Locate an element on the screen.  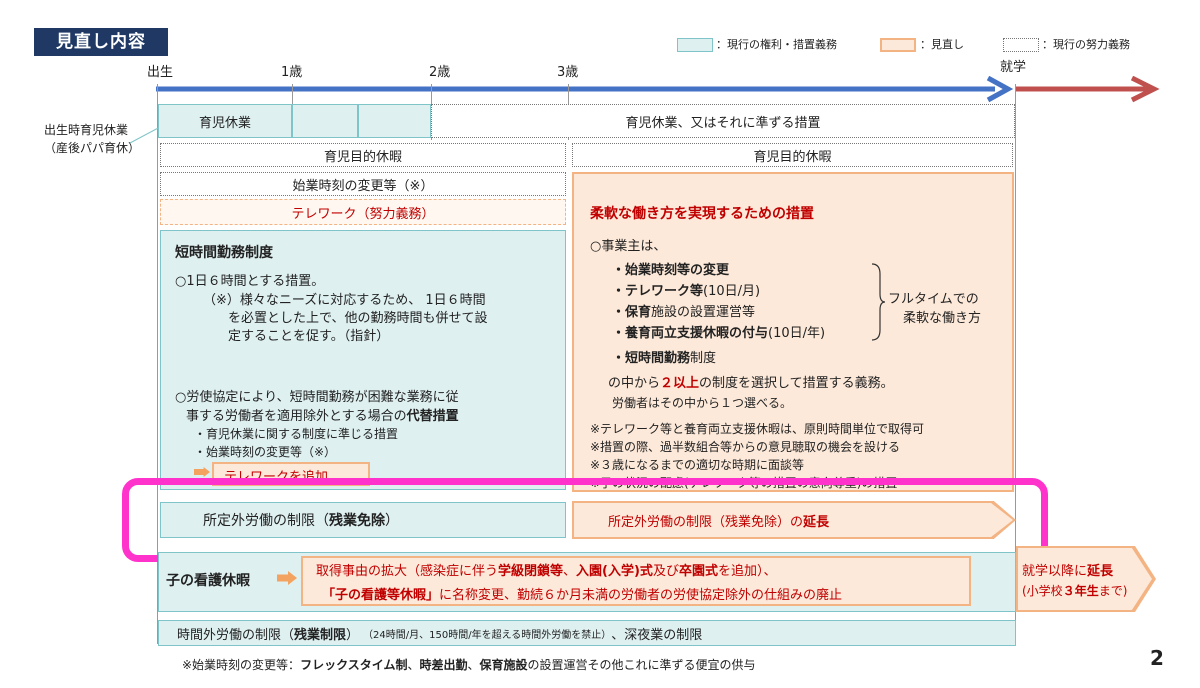
birth-leave-sublabel: （産後パパ育休） is located at coordinates (92, 148).